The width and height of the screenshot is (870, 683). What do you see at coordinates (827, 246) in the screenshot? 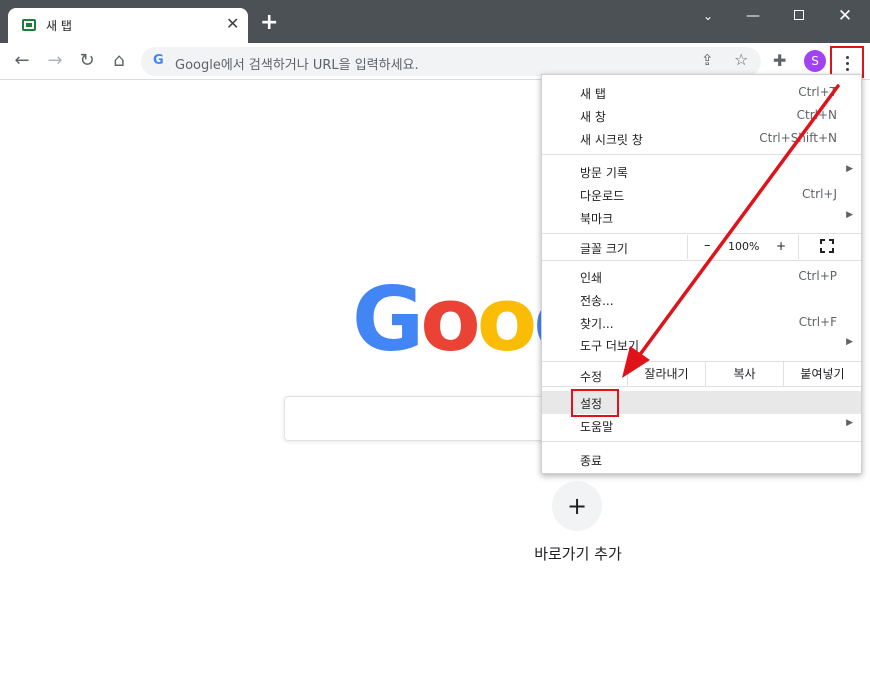
I see `fullscreen-icon` at bounding box center [827, 246].